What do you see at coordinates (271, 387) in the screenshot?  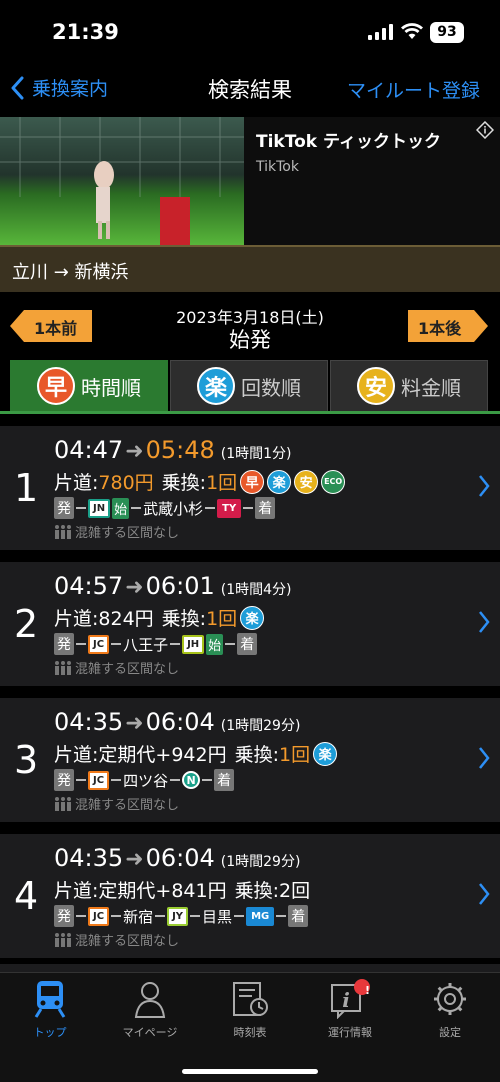 I see `tab-transfer-order-label: 回数順` at bounding box center [271, 387].